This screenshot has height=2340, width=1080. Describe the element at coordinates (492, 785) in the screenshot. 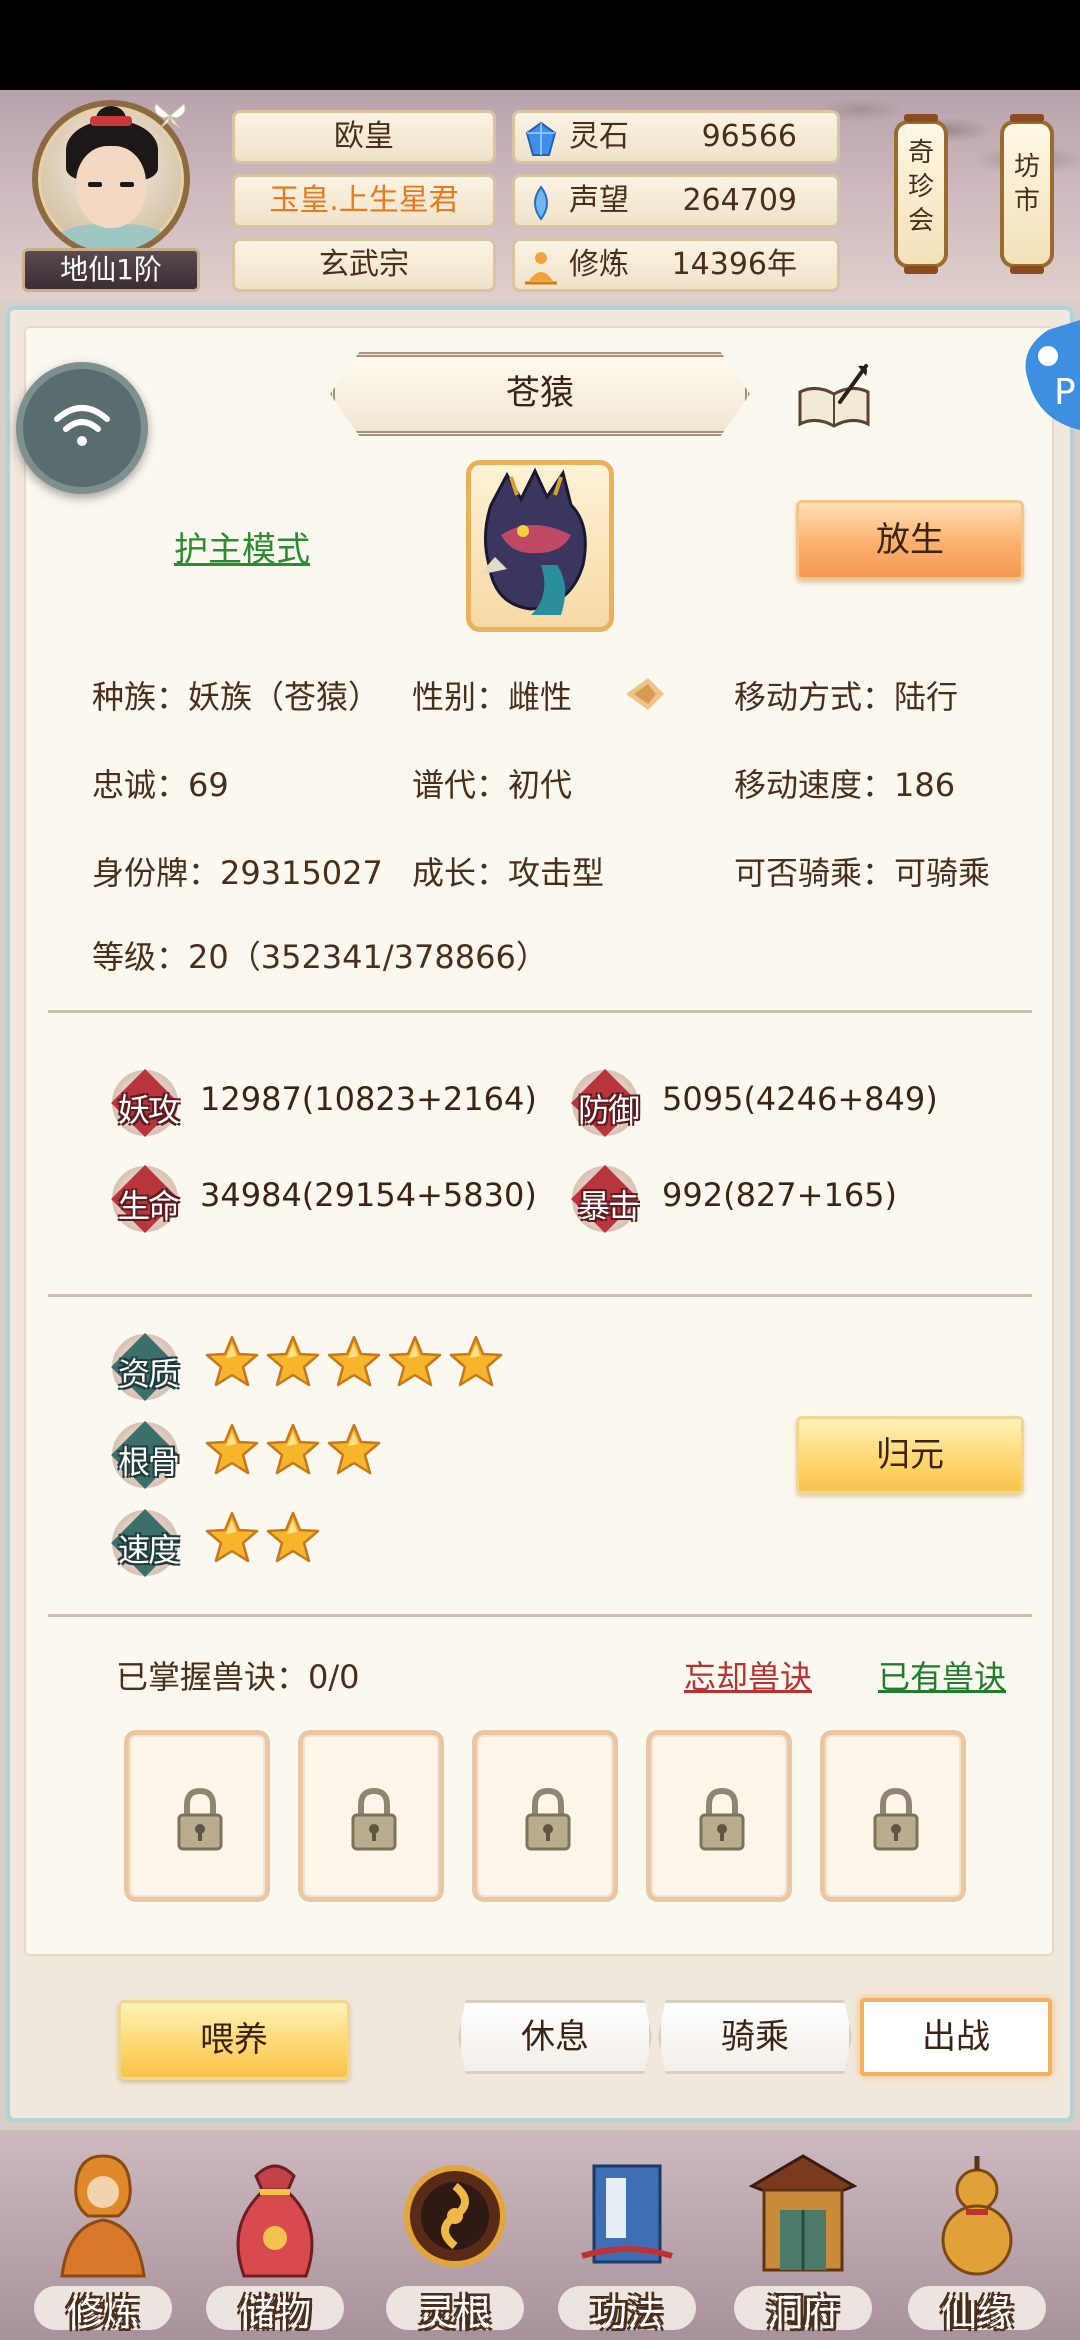

I see `pet-generation: 谱代：初代` at that location.